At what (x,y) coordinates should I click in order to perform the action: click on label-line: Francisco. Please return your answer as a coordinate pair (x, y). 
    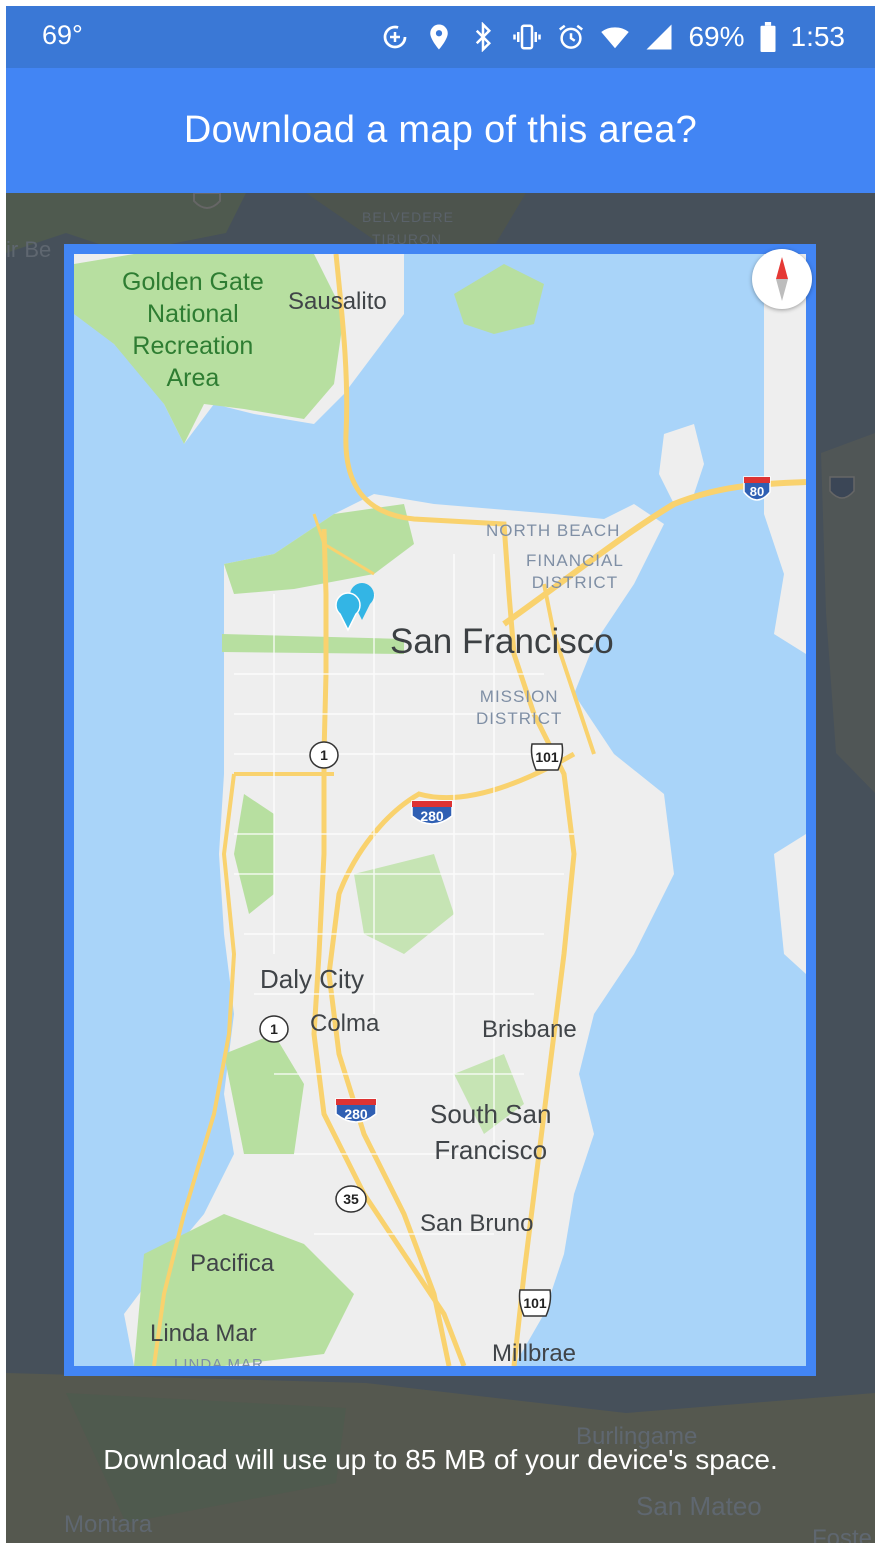
    Looking at the image, I should click on (491, 1150).